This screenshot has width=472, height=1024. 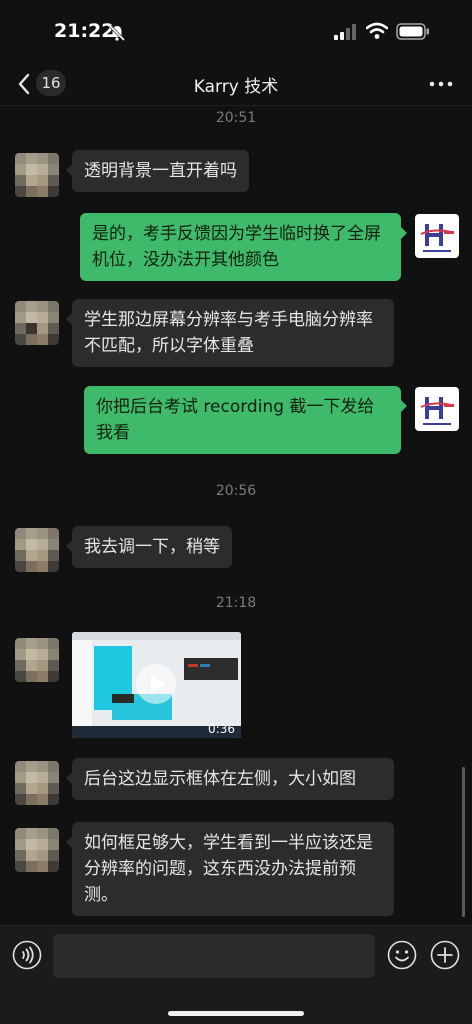 What do you see at coordinates (27, 955) in the screenshot?
I see `voice-icon` at bounding box center [27, 955].